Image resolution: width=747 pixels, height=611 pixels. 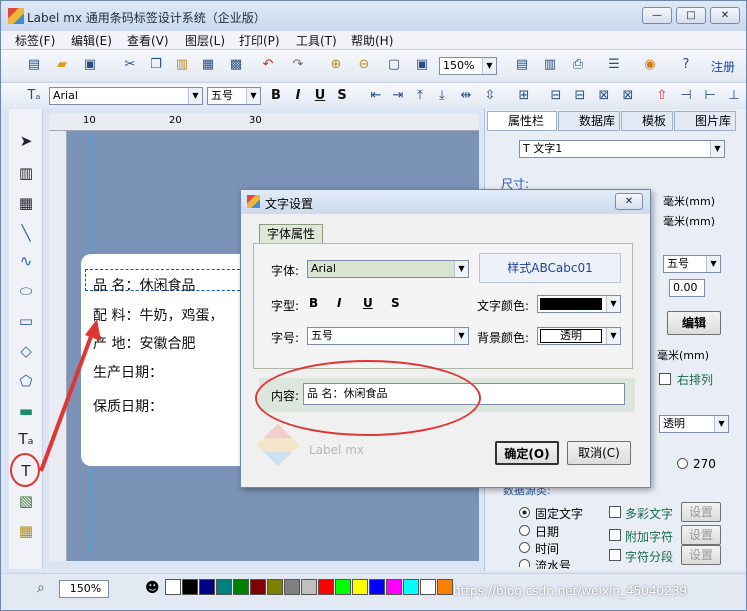 I want to click on edit-button: 编辑, so click(x=694, y=323).